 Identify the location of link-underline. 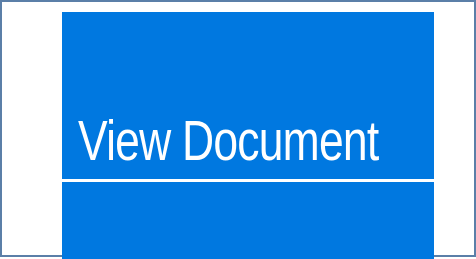
(248, 180).